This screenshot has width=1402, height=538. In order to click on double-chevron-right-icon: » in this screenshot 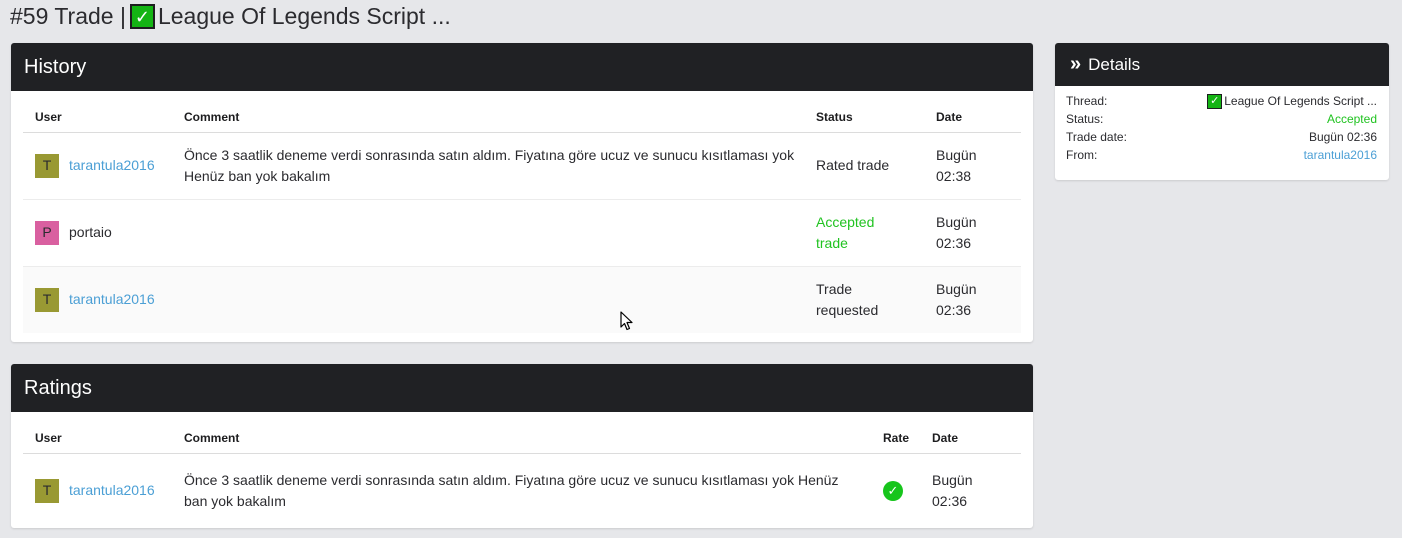, I will do `click(1075, 64)`.